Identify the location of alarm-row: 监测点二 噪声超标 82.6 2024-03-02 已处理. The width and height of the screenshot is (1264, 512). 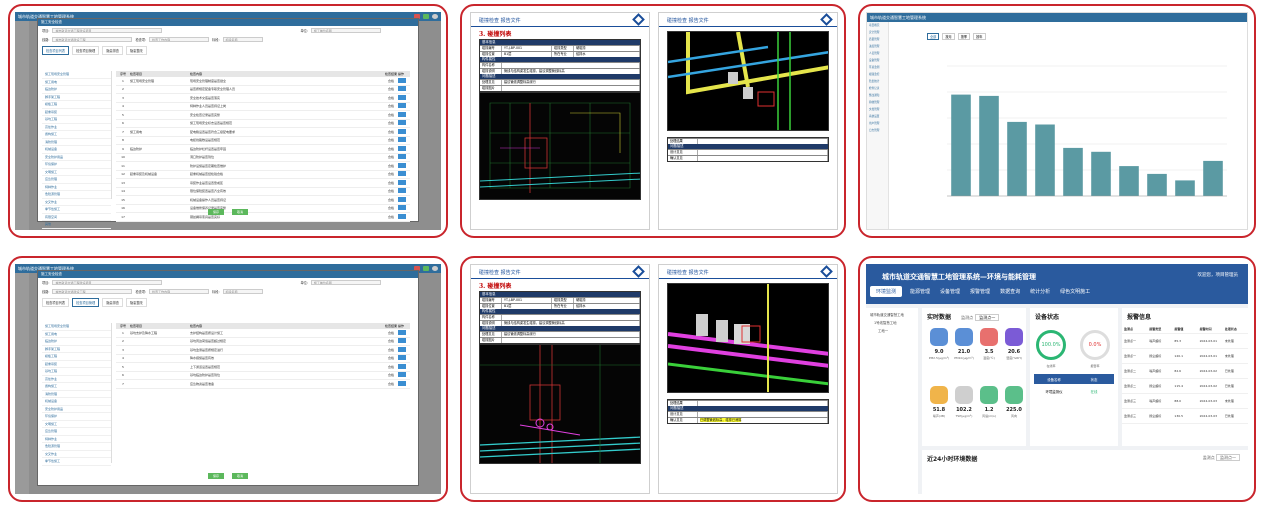
(1185, 371).